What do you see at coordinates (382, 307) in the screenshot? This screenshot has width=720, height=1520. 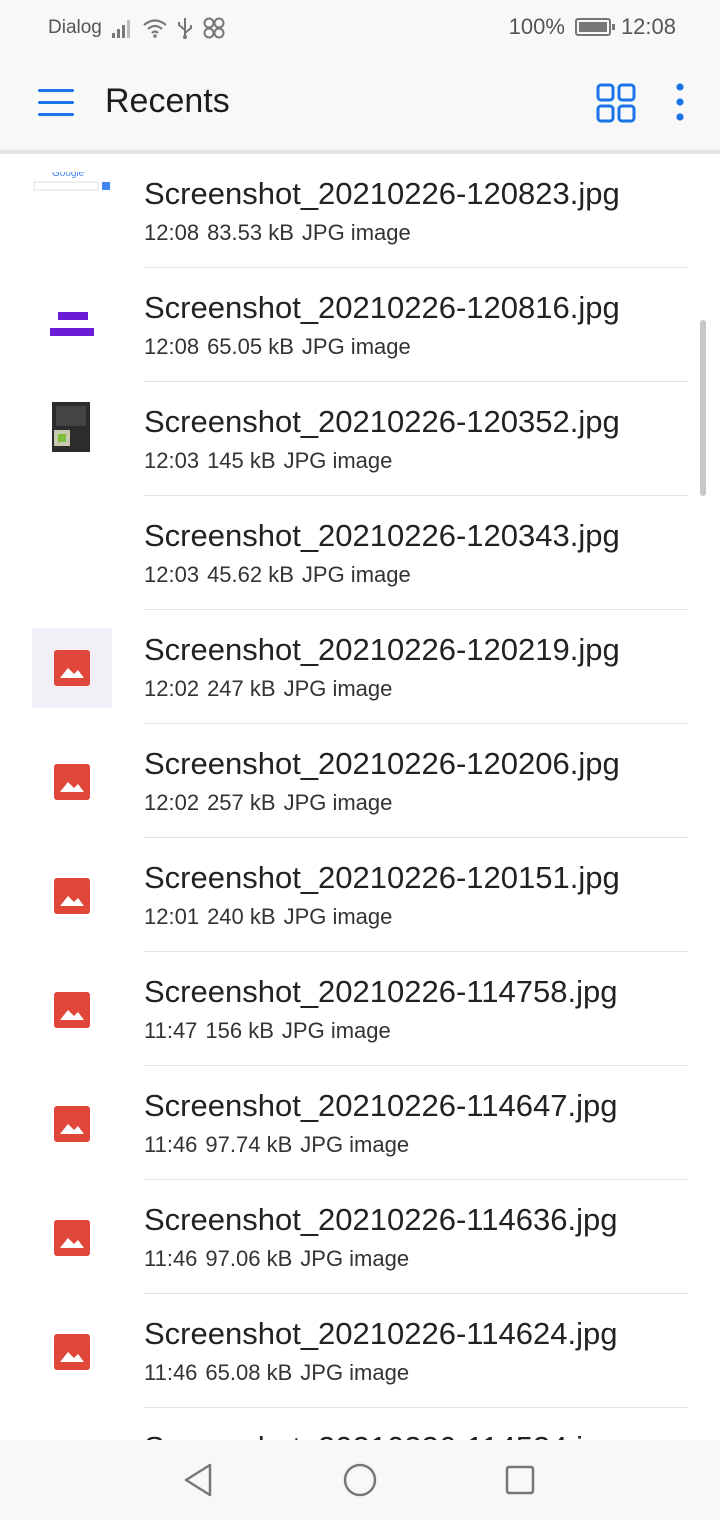 I see `file-name: Screenshot_20210226-120816.jpg` at bounding box center [382, 307].